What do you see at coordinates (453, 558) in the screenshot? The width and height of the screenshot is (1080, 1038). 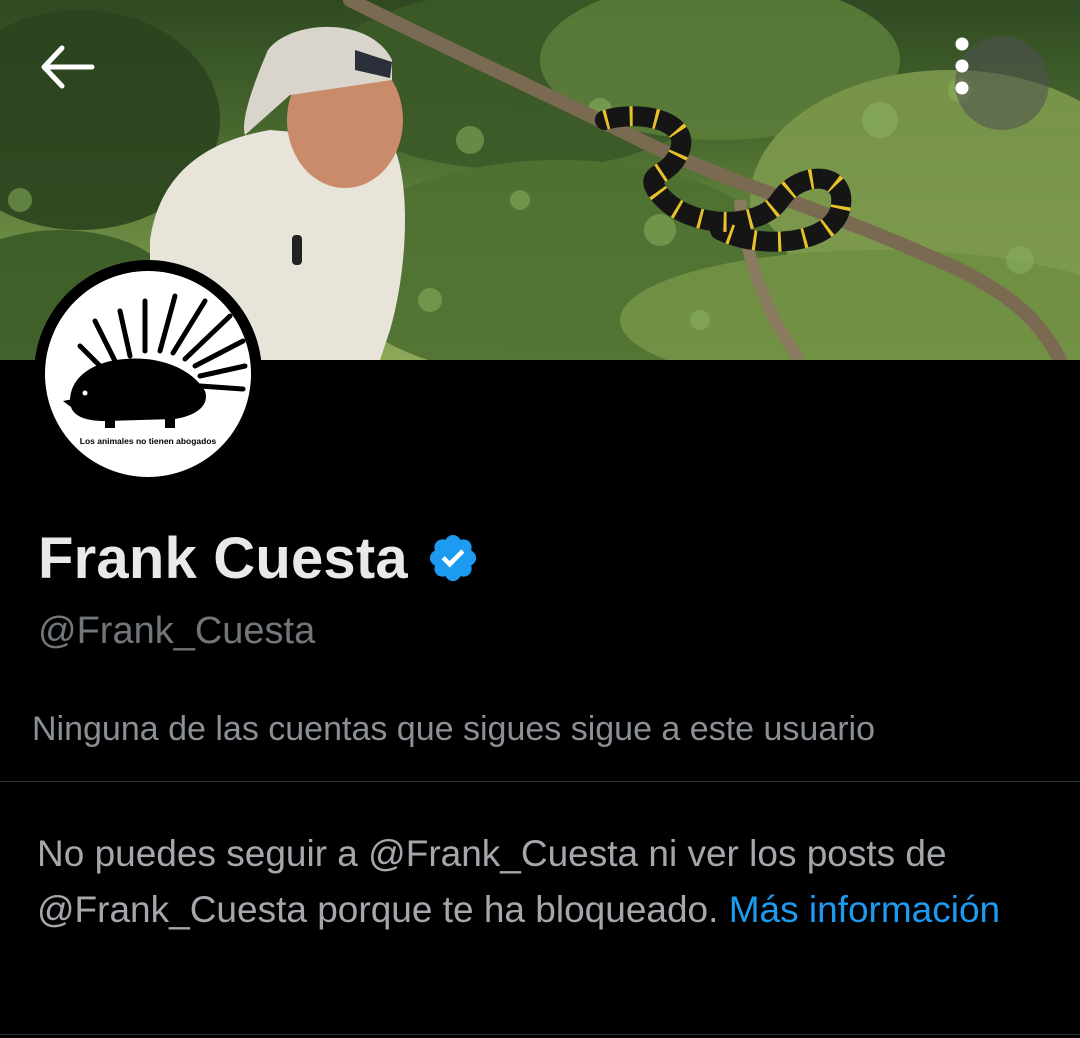 I see `verified-badge-icon` at bounding box center [453, 558].